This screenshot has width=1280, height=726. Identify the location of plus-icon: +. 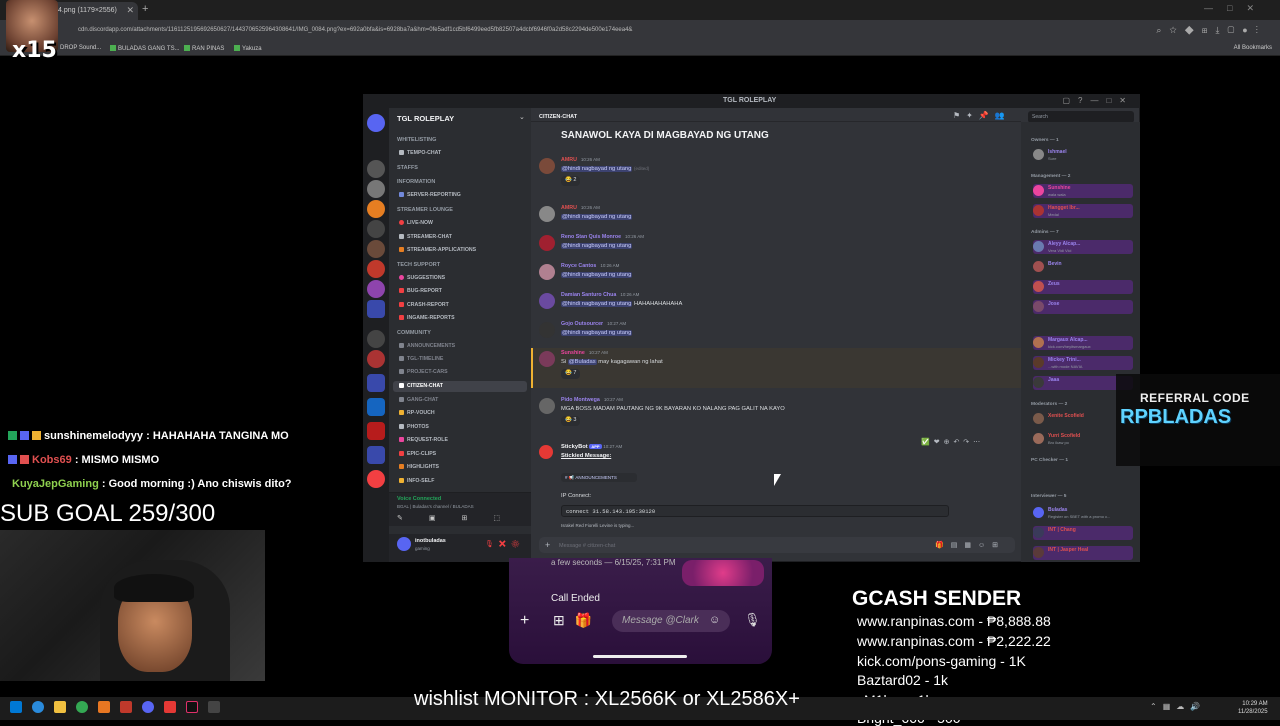
(524, 621).